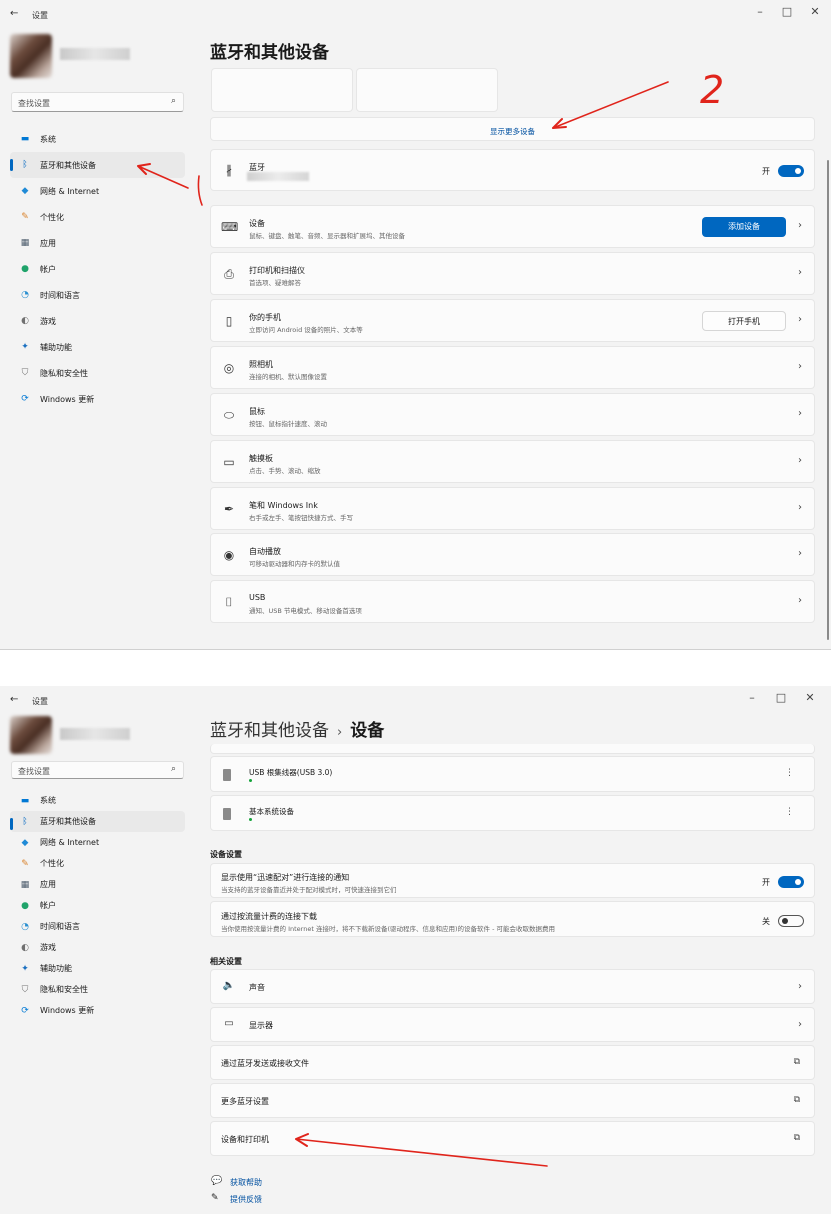  What do you see at coordinates (25, 191) in the screenshot?
I see `network-icon: ◆` at bounding box center [25, 191].